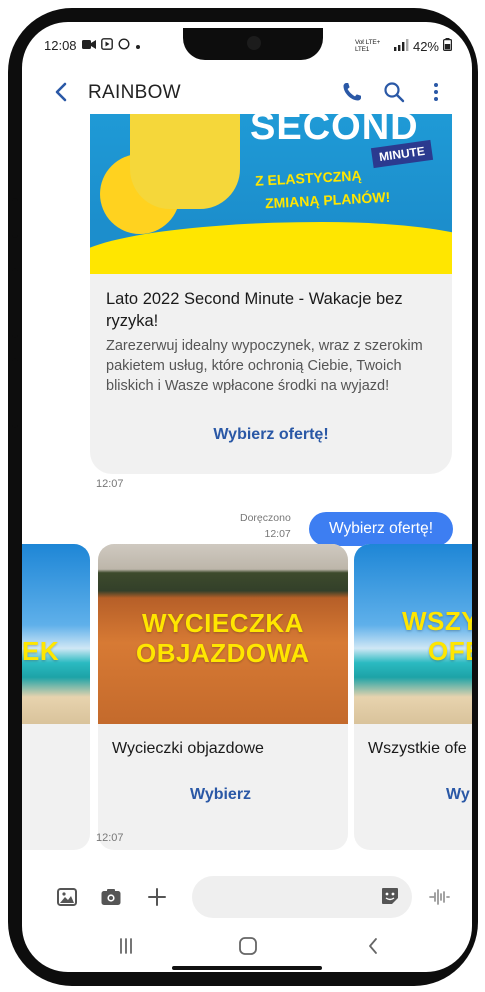 Image resolution: width=485 pixels, height=992 pixels. I want to click on carousel-time: 12:07, so click(110, 838).